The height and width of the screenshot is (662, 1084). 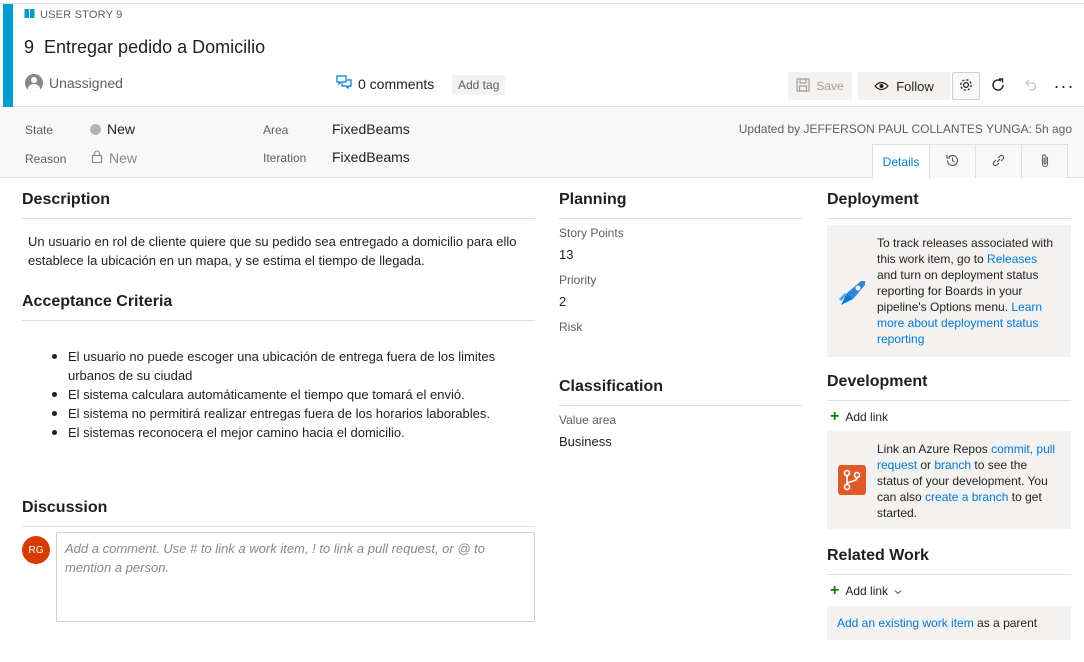 What do you see at coordinates (46, 159) in the screenshot?
I see `reason-label: Reason` at bounding box center [46, 159].